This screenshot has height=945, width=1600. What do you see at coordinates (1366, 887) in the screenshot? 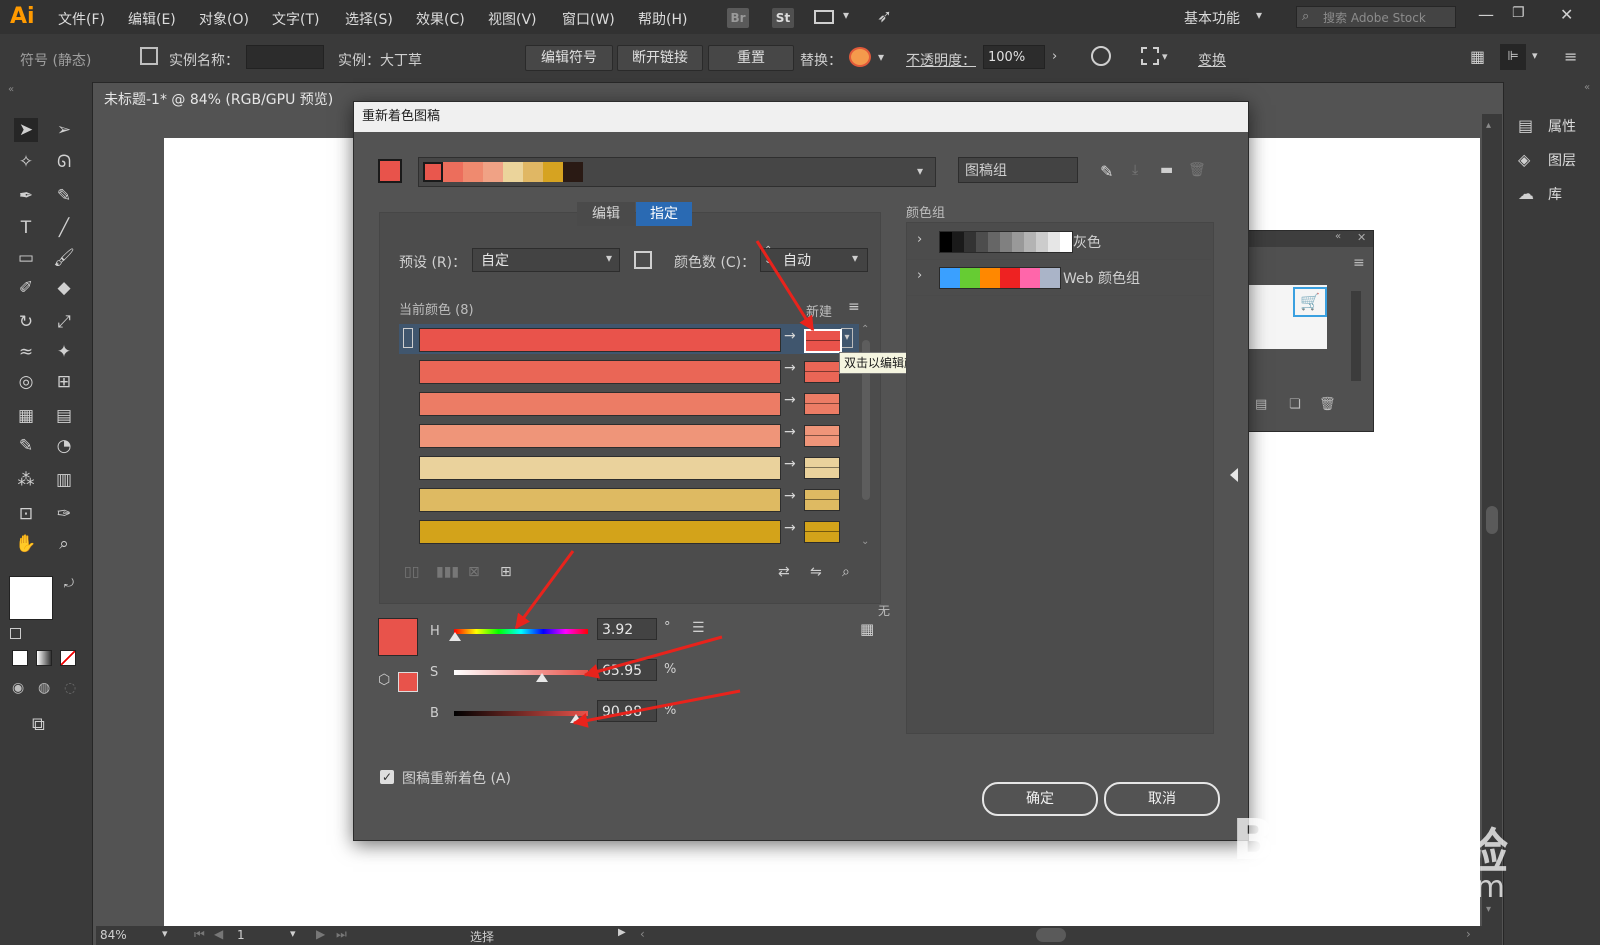
I see `watermark-url: jingyan.baidu.com` at bounding box center [1366, 887].